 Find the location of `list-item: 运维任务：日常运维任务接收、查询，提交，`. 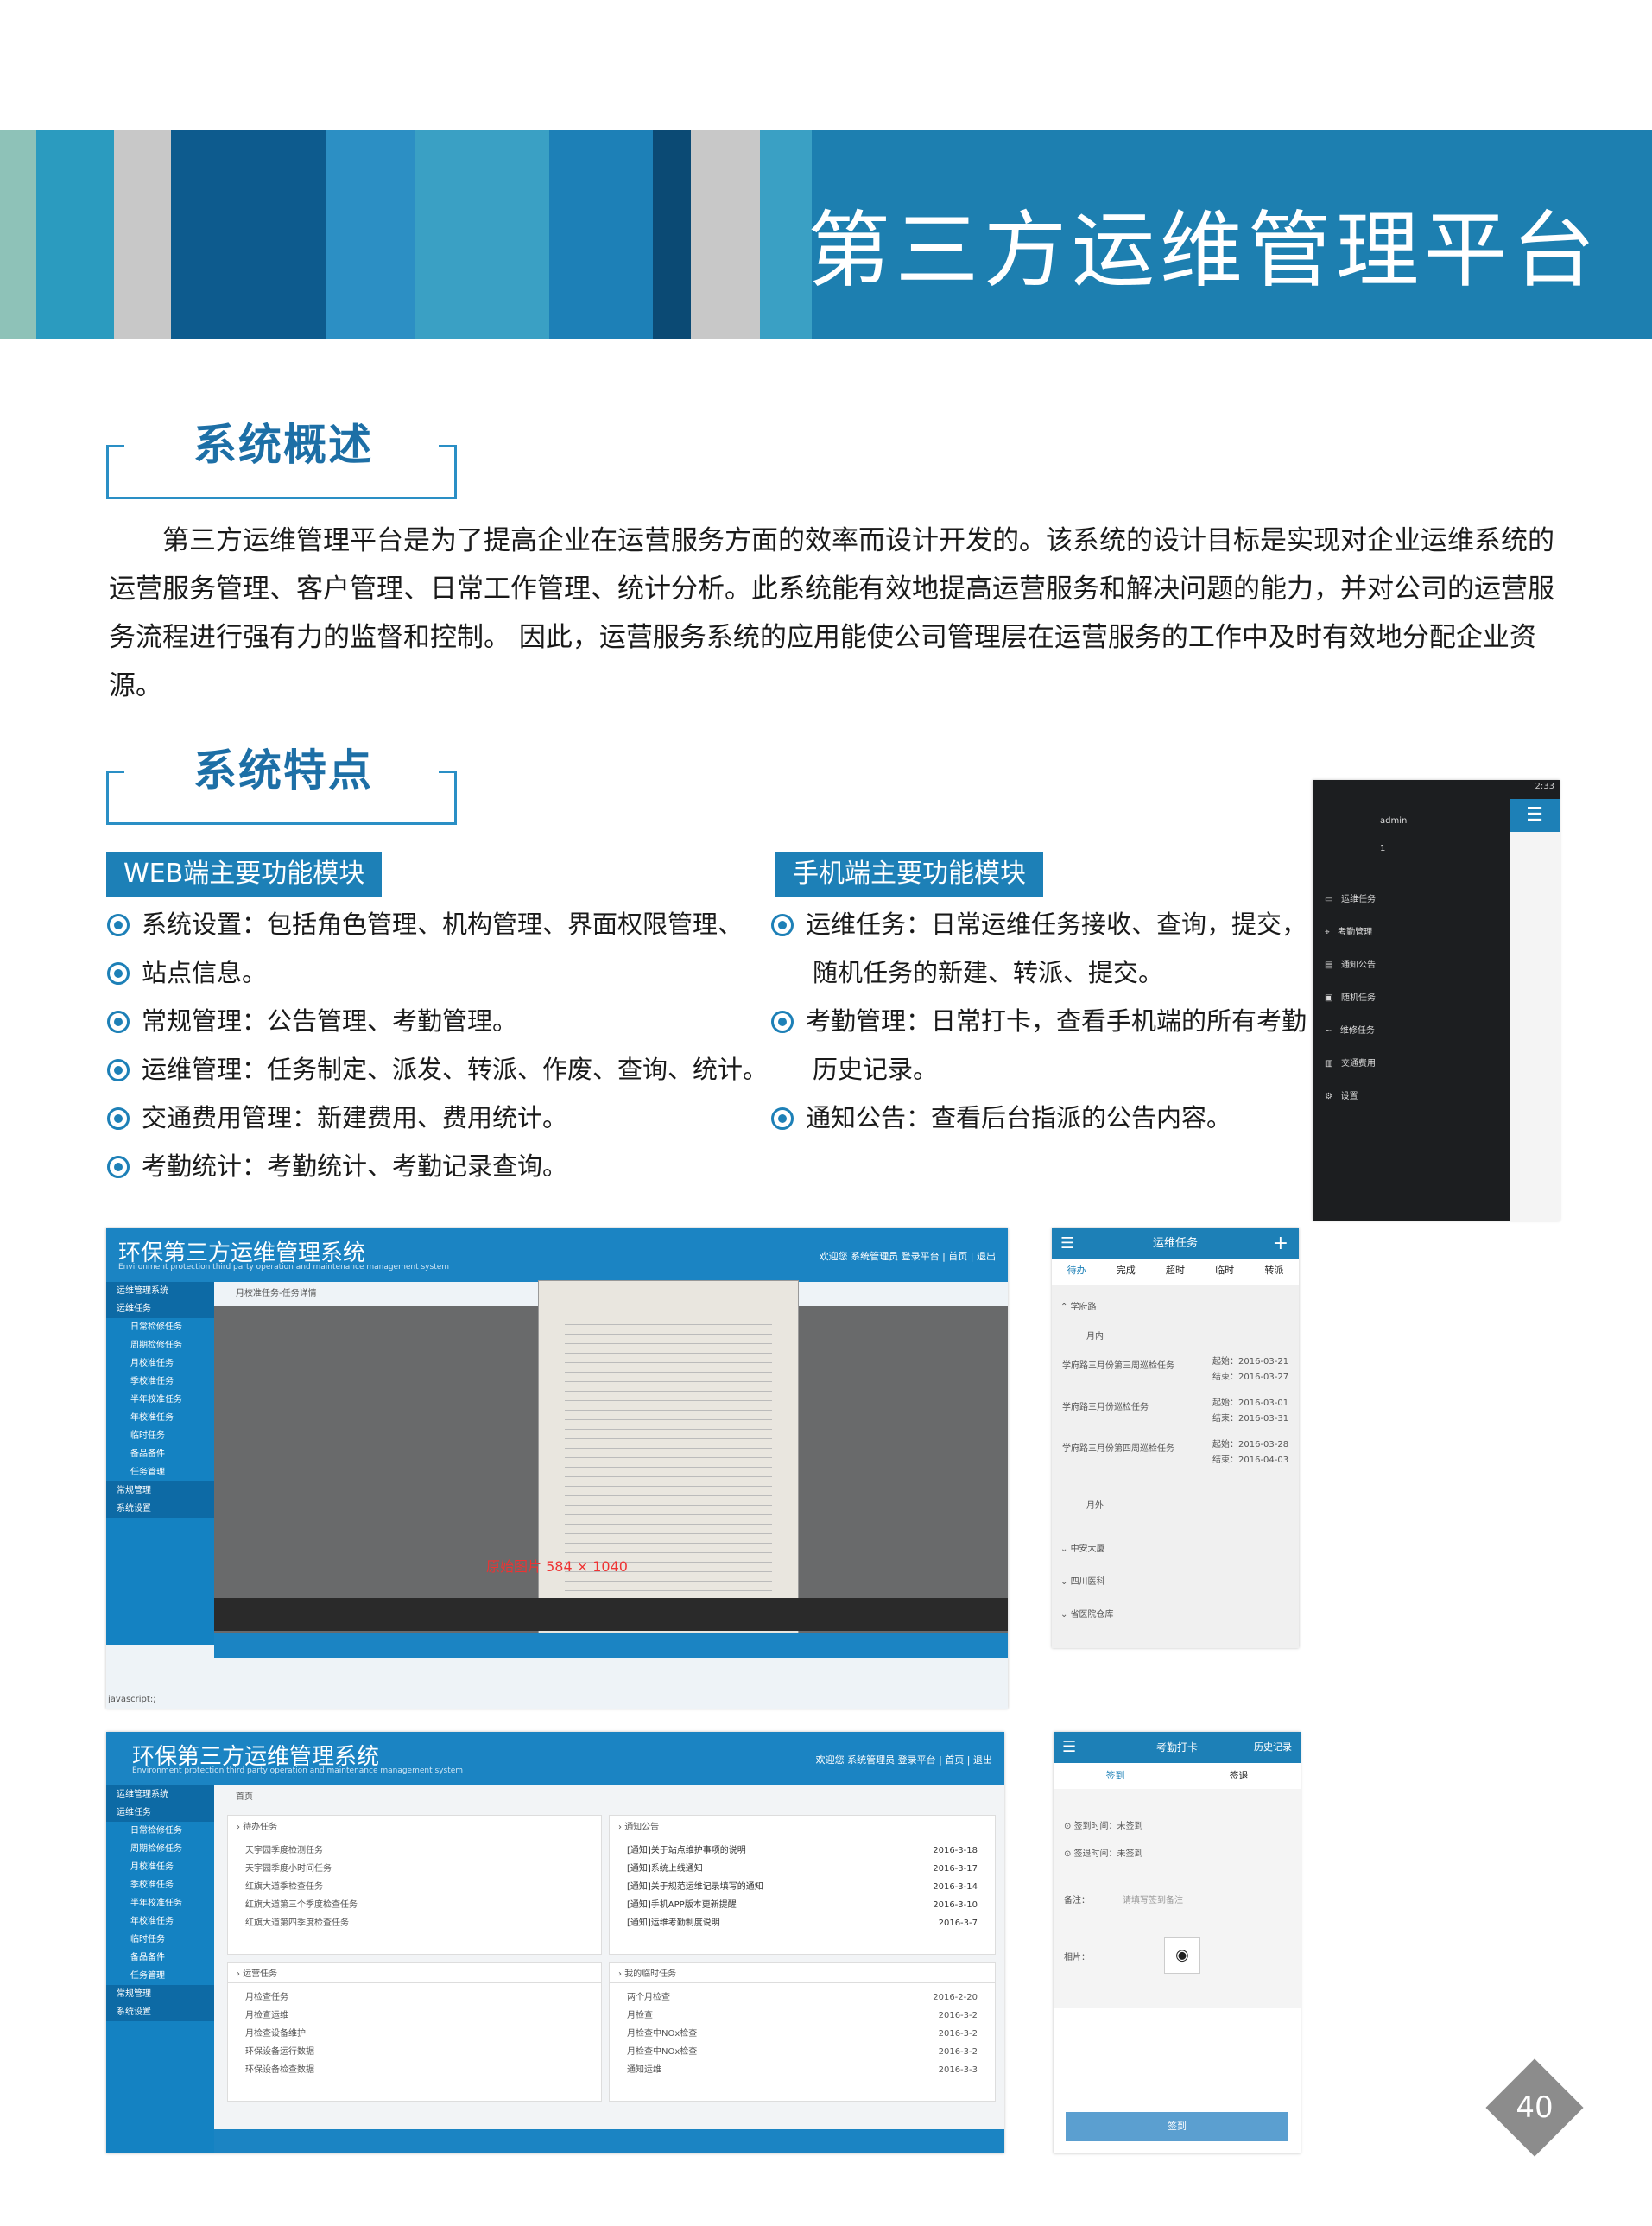

list-item: 运维任务：日常运维任务接收、查询，提交， is located at coordinates (1039, 924).